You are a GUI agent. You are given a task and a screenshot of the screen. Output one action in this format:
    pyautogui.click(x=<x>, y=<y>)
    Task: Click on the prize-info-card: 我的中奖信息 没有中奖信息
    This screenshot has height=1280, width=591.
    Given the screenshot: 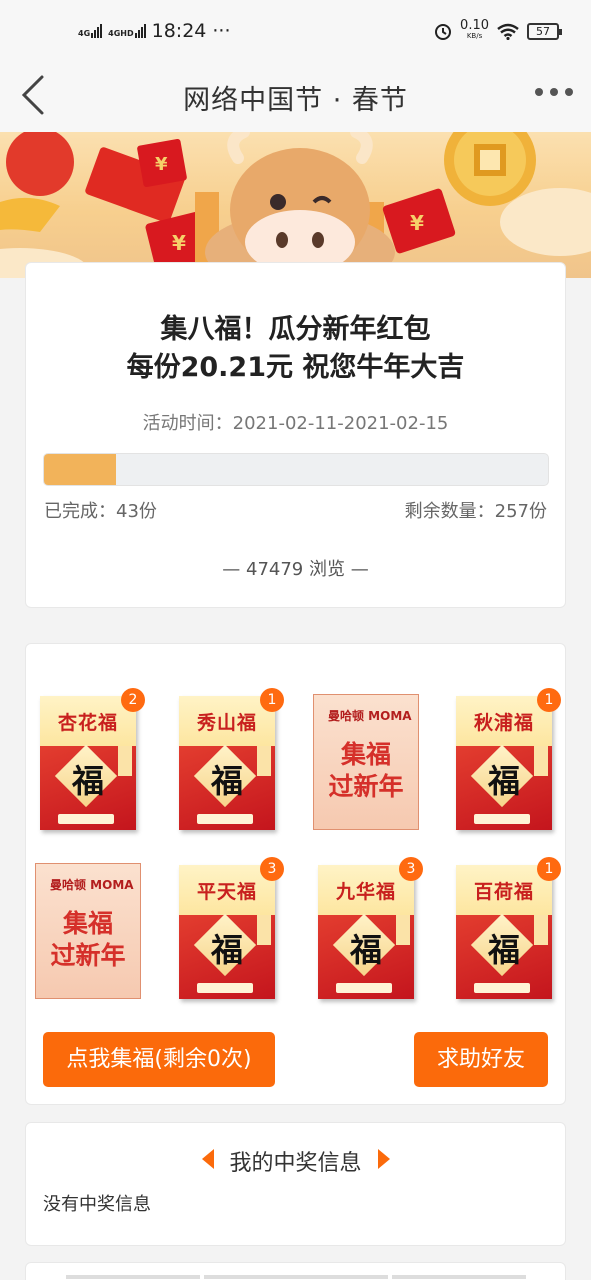 What is the action you would take?
    pyautogui.click(x=295, y=1184)
    